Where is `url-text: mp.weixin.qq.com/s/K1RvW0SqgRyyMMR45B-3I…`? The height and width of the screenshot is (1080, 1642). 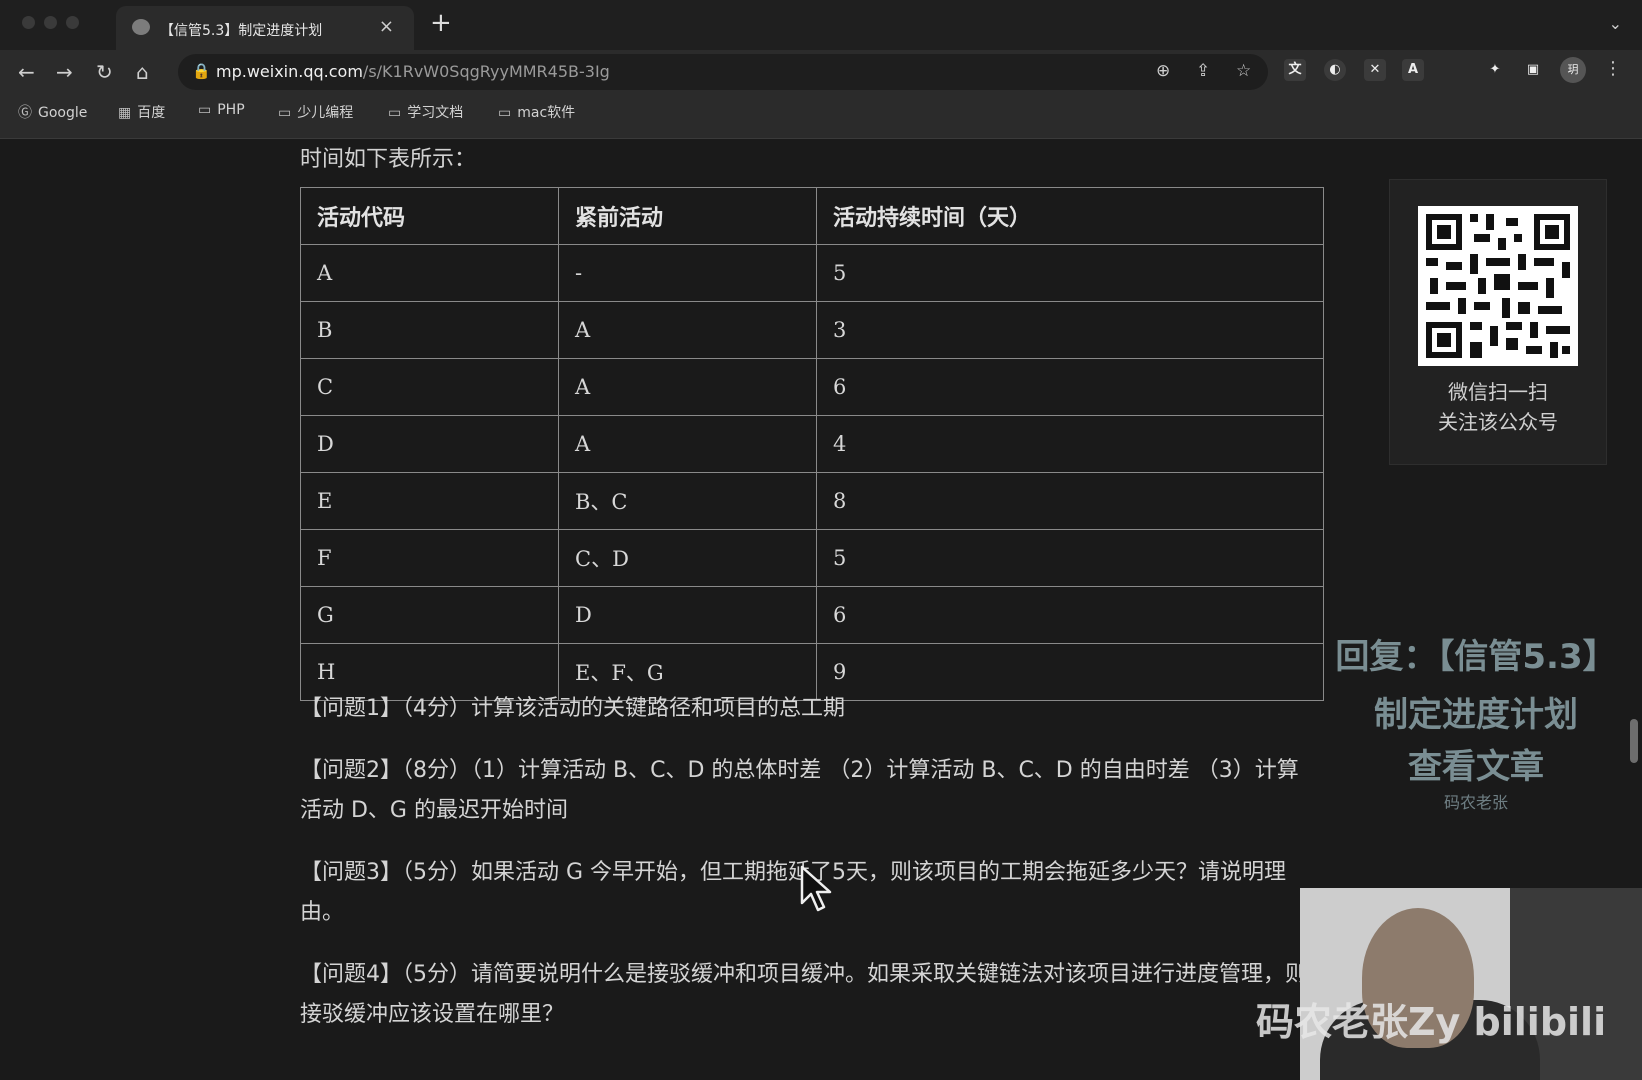 url-text: mp.weixin.qq.com/s/K1RvW0SqgRyyMMR45B-3I… is located at coordinates (413, 71).